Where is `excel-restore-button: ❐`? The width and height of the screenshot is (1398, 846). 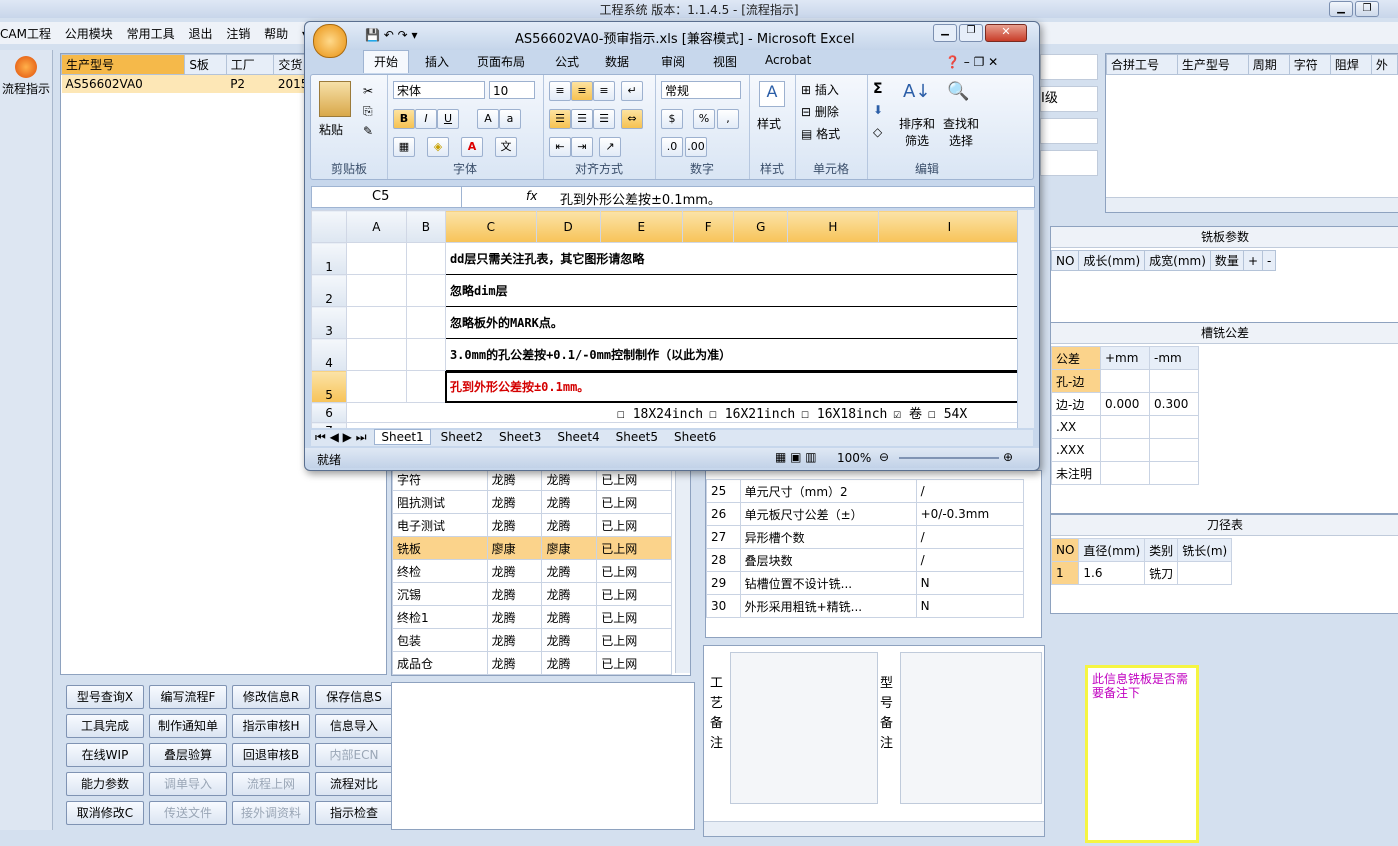 excel-restore-button: ❐ is located at coordinates (971, 33).